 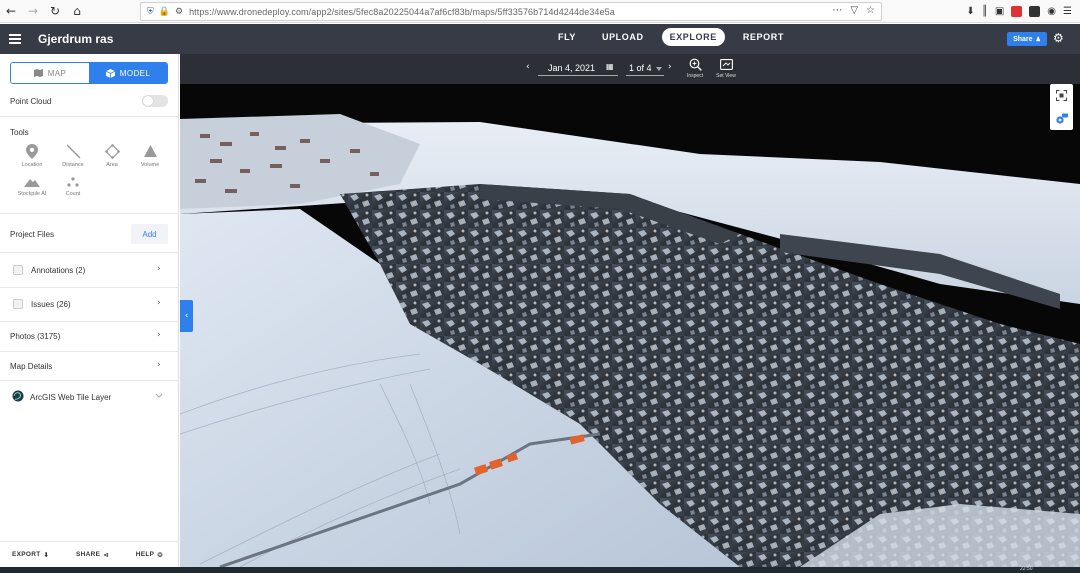 What do you see at coordinates (186, 316) in the screenshot?
I see `collapse-sidebar-tab: ‹` at bounding box center [186, 316].